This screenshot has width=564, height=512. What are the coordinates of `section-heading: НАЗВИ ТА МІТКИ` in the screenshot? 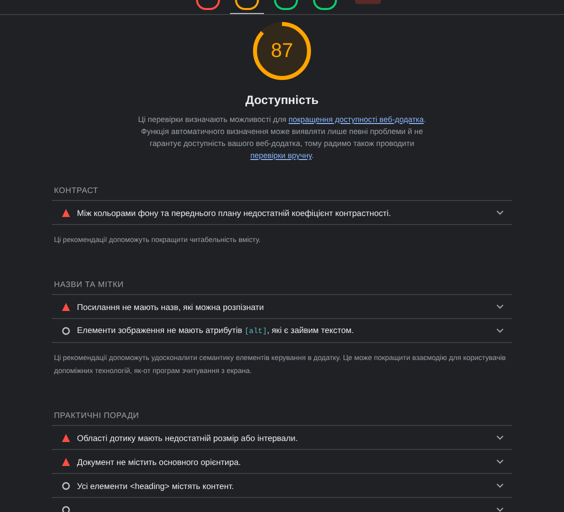 It's located at (282, 285).